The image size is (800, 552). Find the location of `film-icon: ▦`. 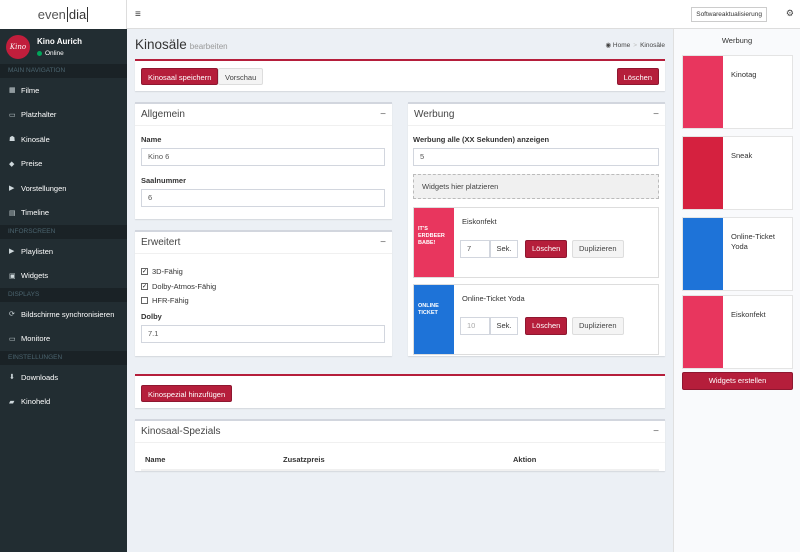

film-icon: ▦ is located at coordinates (12, 91).